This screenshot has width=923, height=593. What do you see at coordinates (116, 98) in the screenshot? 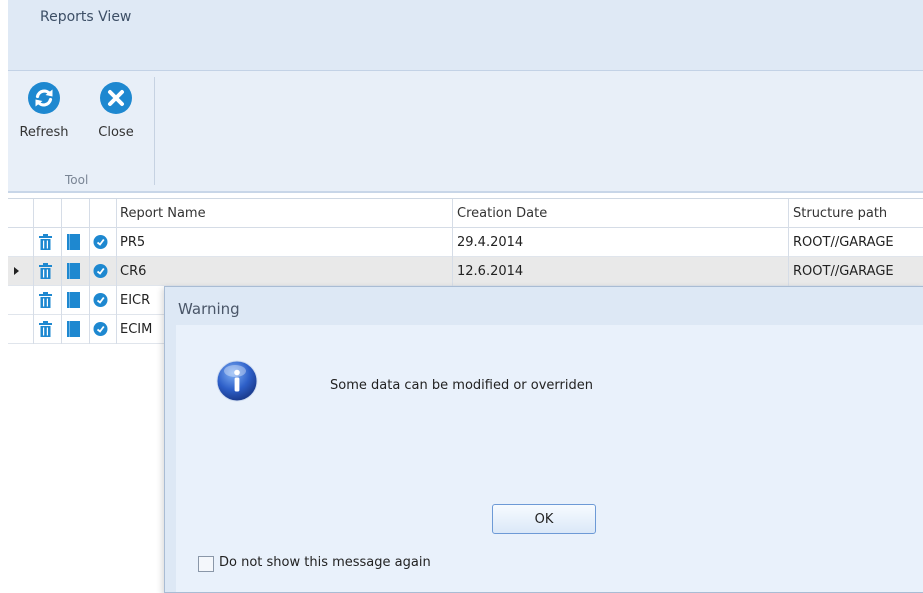
I see `close-icon` at bounding box center [116, 98].